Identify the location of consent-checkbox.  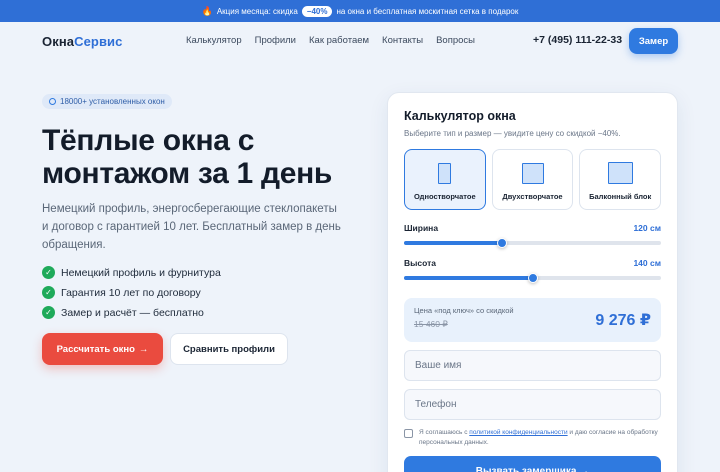
(408, 433).